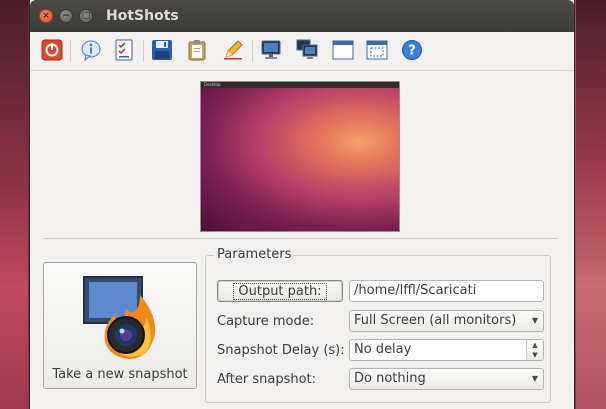 The image size is (606, 409). I want to click on edit-pencil-icon, so click(233, 50).